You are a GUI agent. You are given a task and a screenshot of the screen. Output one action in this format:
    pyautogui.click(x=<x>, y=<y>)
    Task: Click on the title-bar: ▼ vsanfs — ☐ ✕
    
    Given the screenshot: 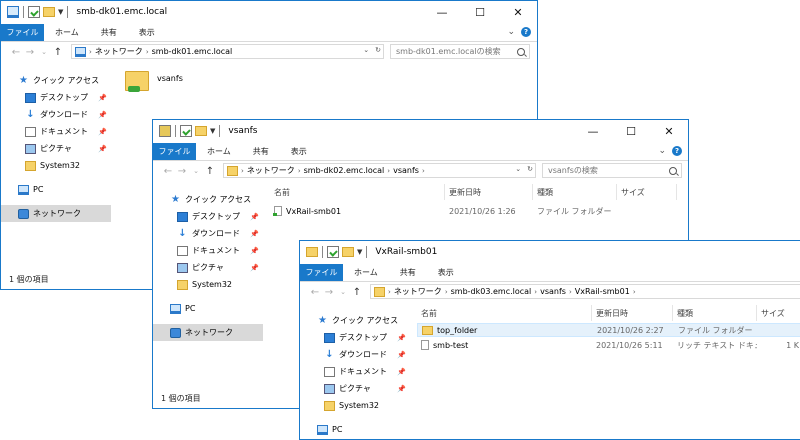 What is the action you would take?
    pyautogui.click(x=420, y=131)
    